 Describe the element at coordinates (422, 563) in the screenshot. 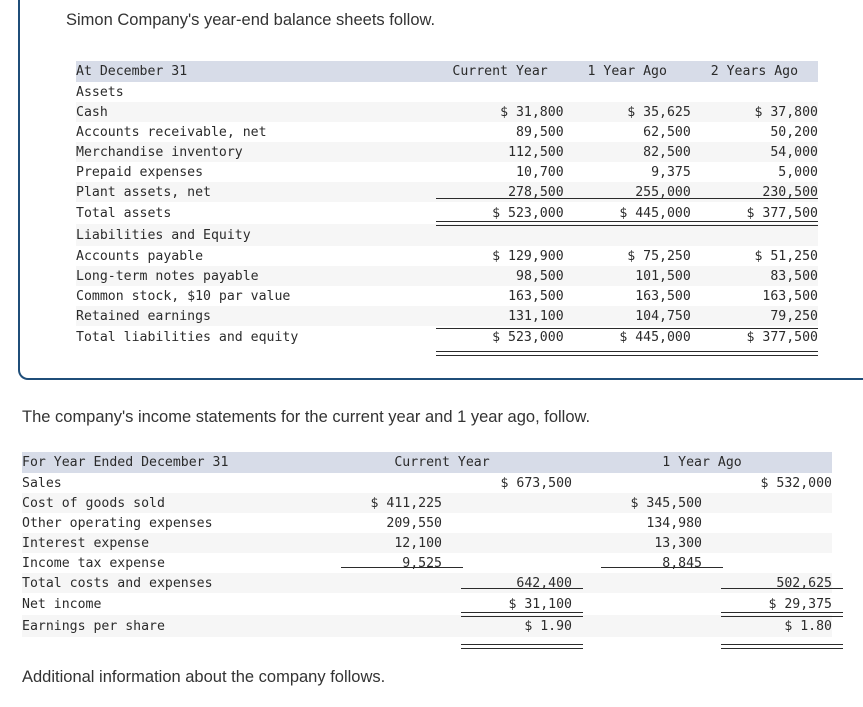

I see `row-current-detail: 9,525` at that location.